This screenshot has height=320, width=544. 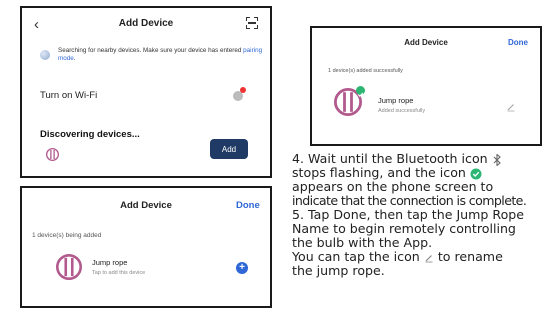 I want to click on device-status: Tap to add this device, so click(x=119, y=273).